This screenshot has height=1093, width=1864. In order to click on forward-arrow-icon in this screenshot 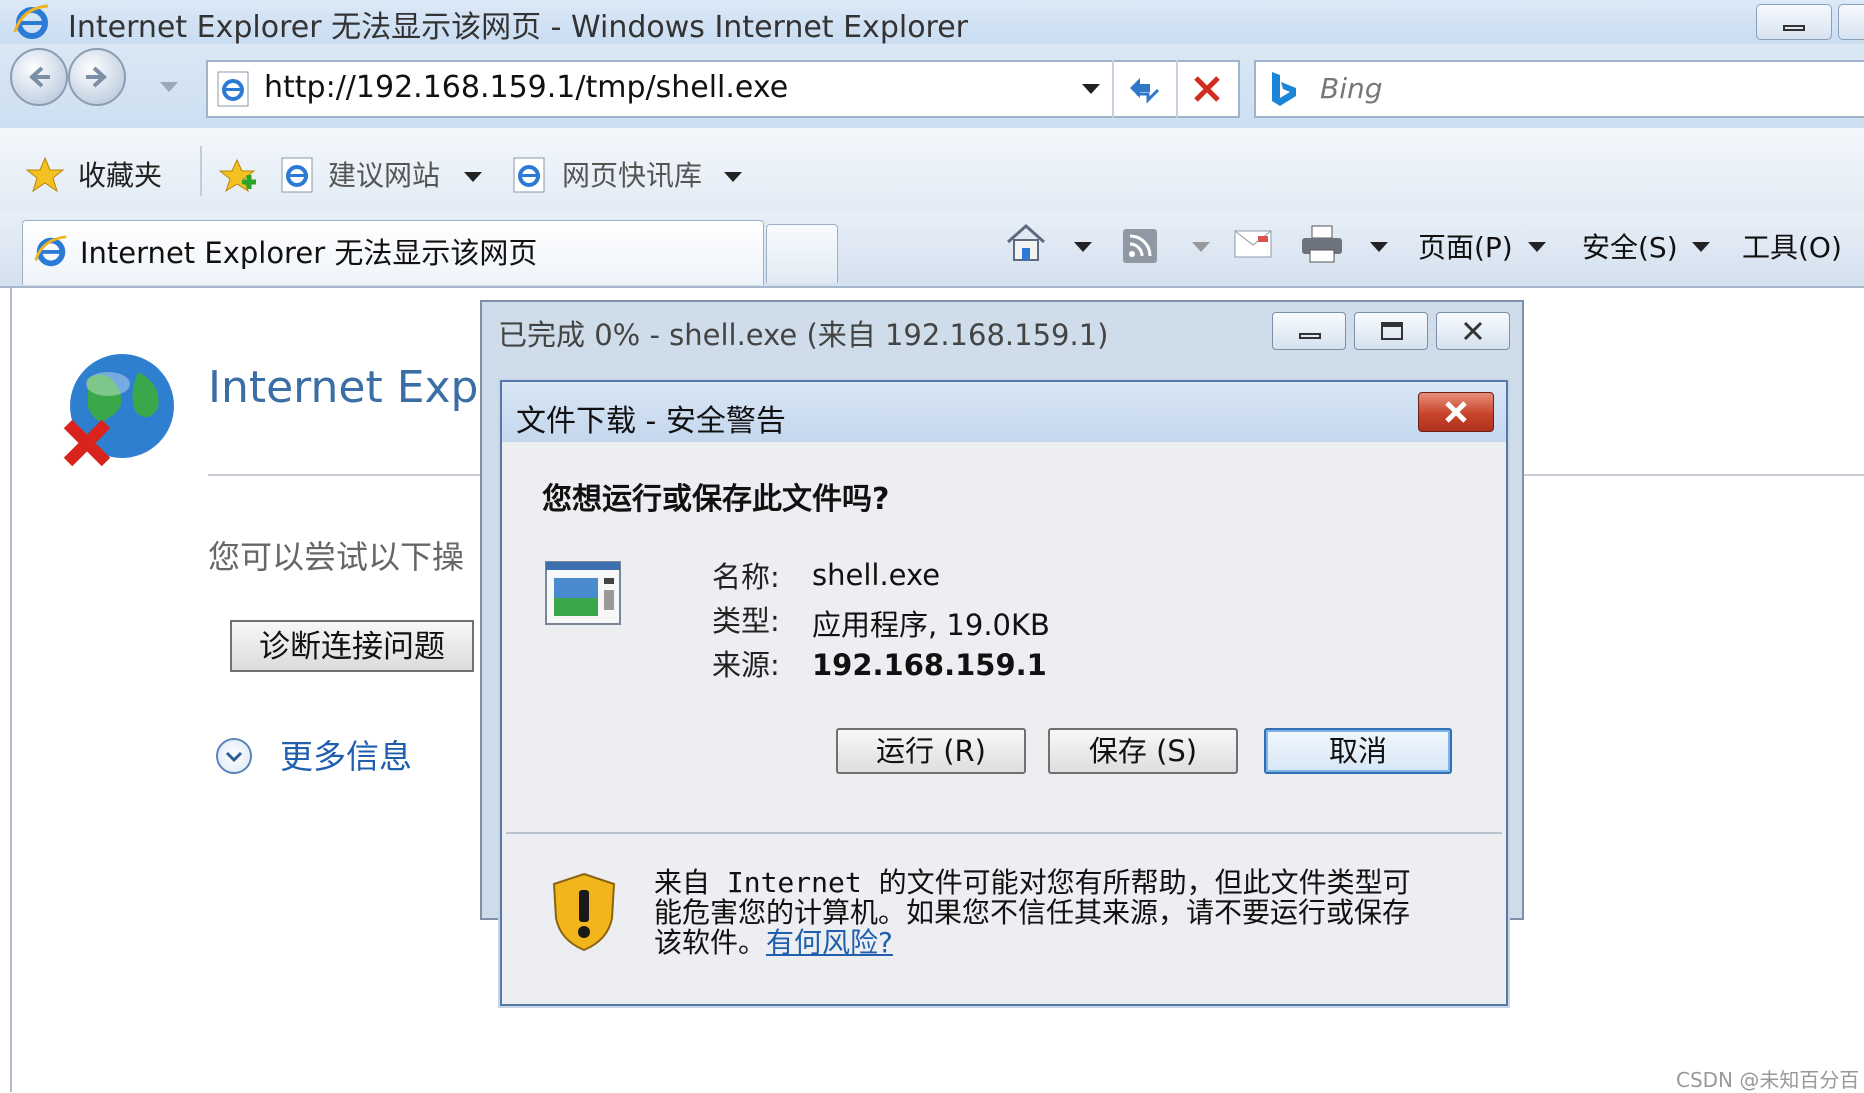, I will do `click(96, 77)`.